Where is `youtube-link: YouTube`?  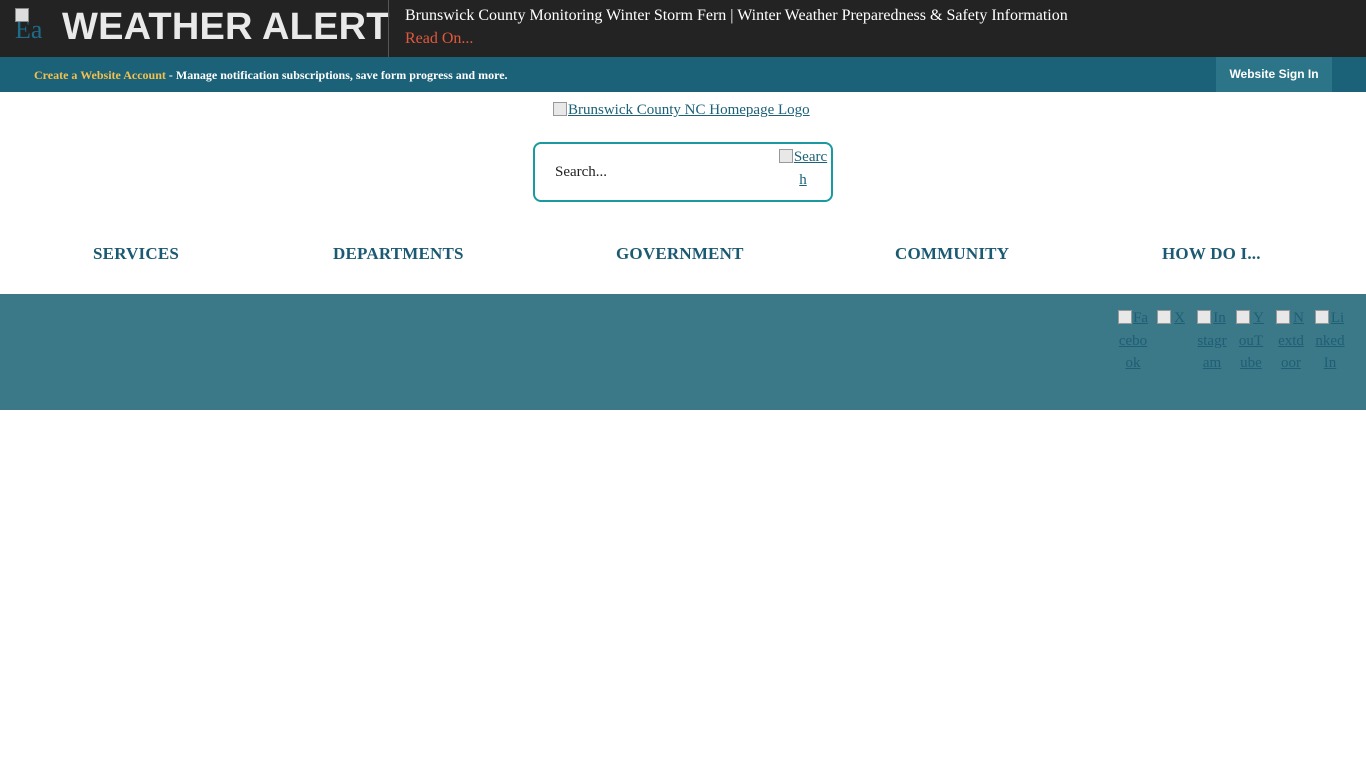 youtube-link: YouTube is located at coordinates (1251, 341).